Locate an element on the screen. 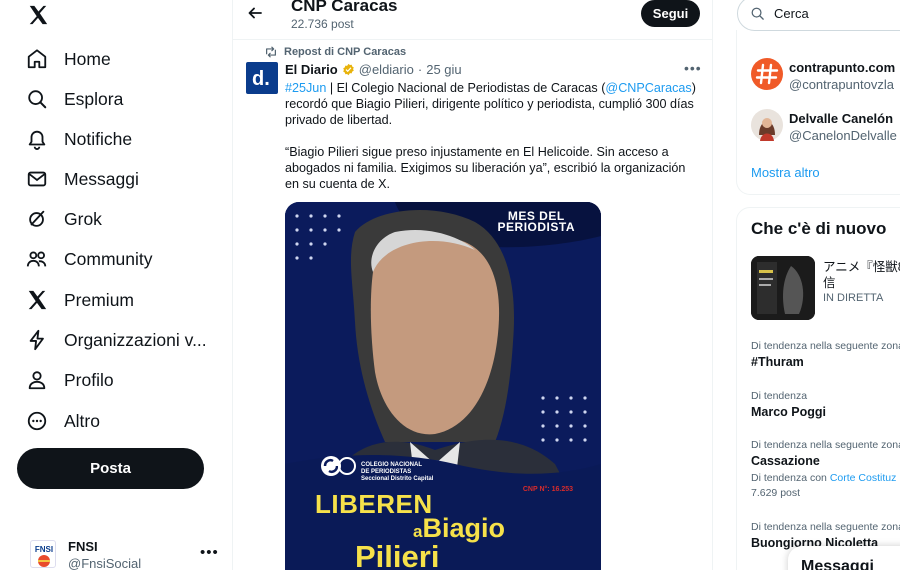 This screenshot has height=570, width=900. nav-home: Home is located at coordinates (68, 59).